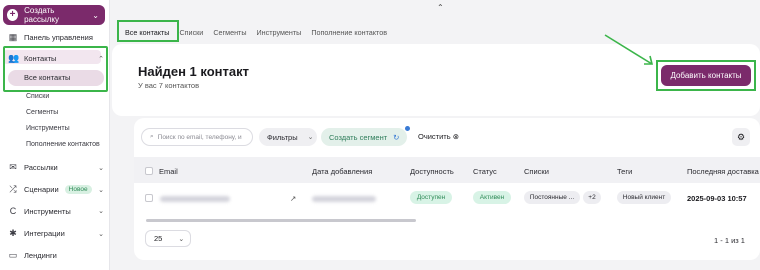 Image resolution: width=760 pixels, height=270 pixels. I want to click on create-segment-button: Создать сегмент ↻, so click(364, 137).